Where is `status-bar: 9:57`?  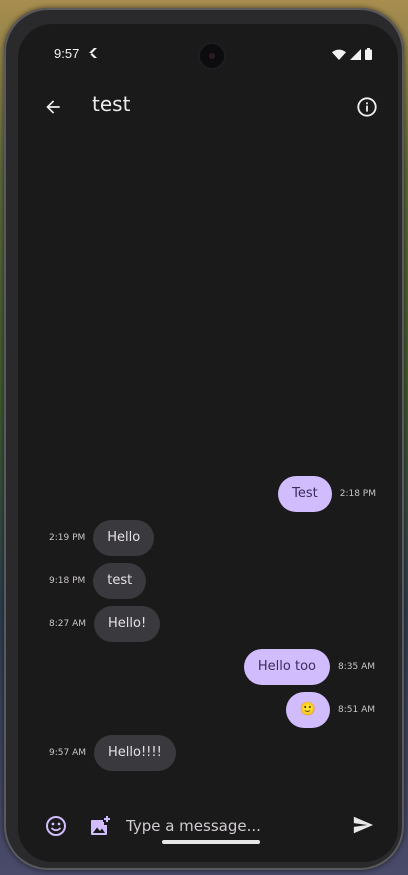 status-bar: 9:57 is located at coordinates (208, 47).